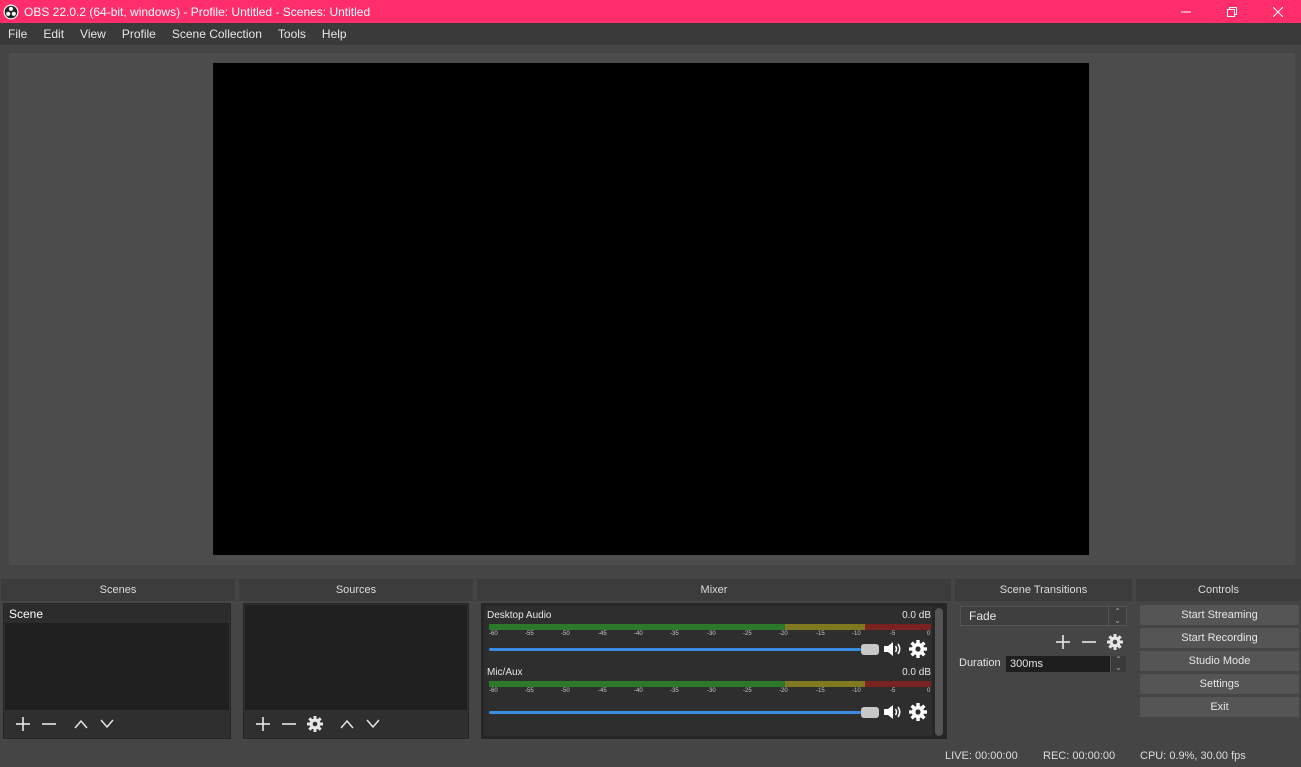  What do you see at coordinates (939, 672) in the screenshot?
I see `mixer-scrollbar` at bounding box center [939, 672].